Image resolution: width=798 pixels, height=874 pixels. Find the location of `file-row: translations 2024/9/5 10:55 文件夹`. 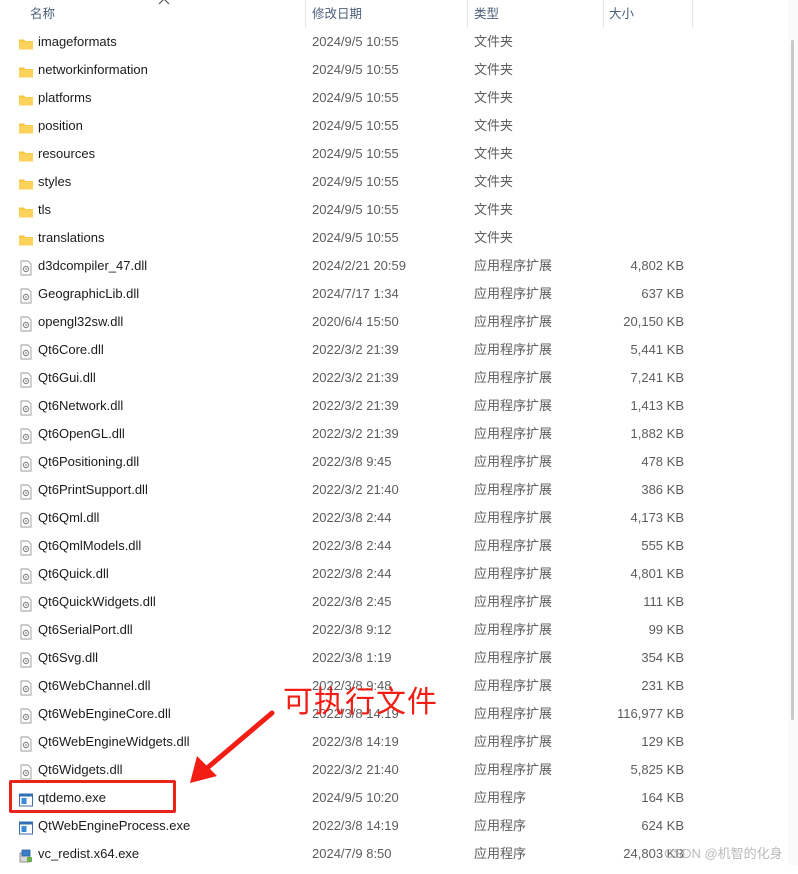

file-row: translations 2024/9/5 10:55 文件夹 is located at coordinates (399, 238).